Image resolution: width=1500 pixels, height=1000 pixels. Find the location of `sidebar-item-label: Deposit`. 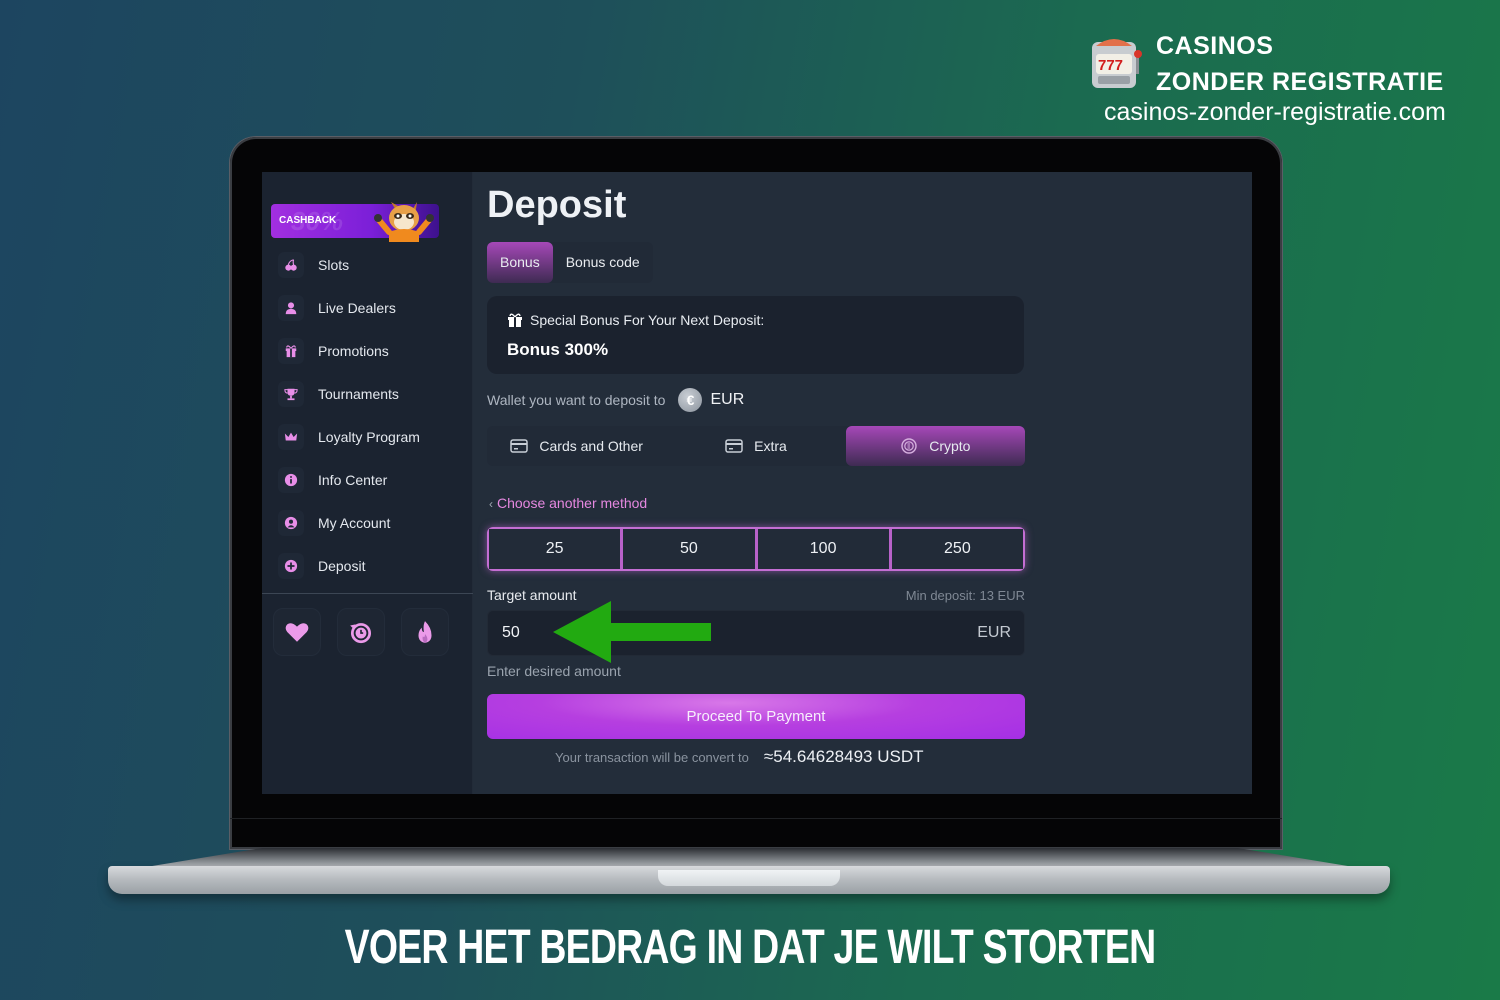

sidebar-item-label: Deposit is located at coordinates (342, 565).